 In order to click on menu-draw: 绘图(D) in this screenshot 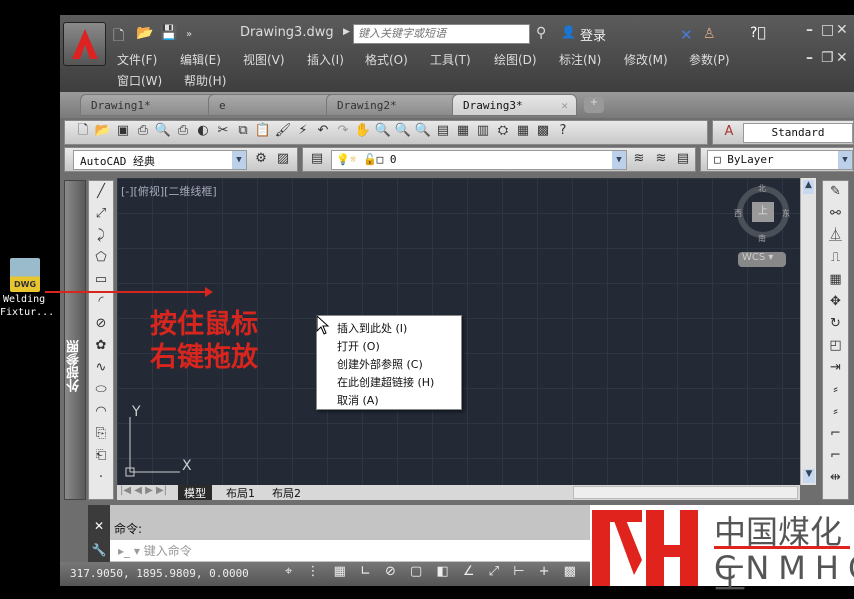, I will do `click(515, 59)`.